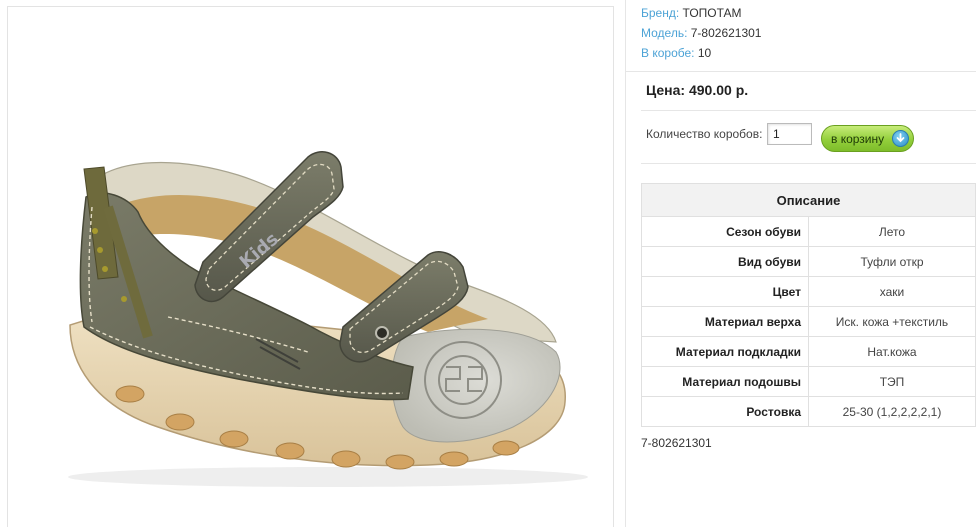 The height and width of the screenshot is (528, 976). Describe the element at coordinates (664, 33) in the screenshot. I see `model-label: Модель:` at that location.